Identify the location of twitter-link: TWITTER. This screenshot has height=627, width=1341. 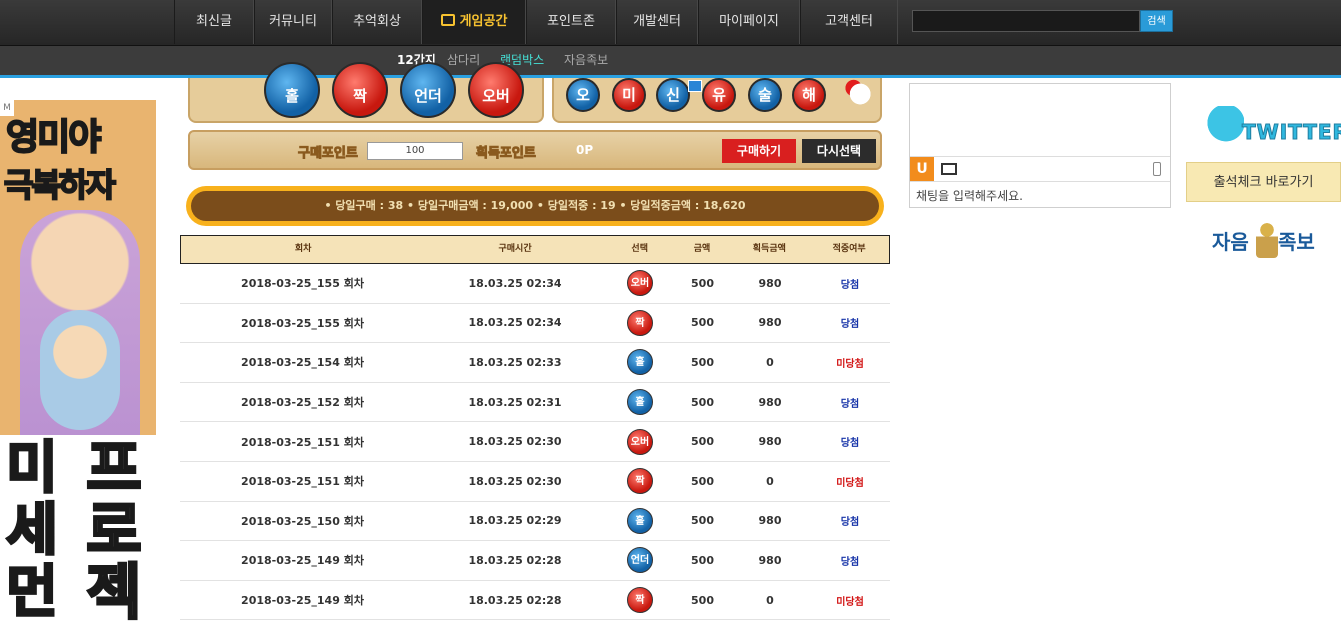
(1272, 130).